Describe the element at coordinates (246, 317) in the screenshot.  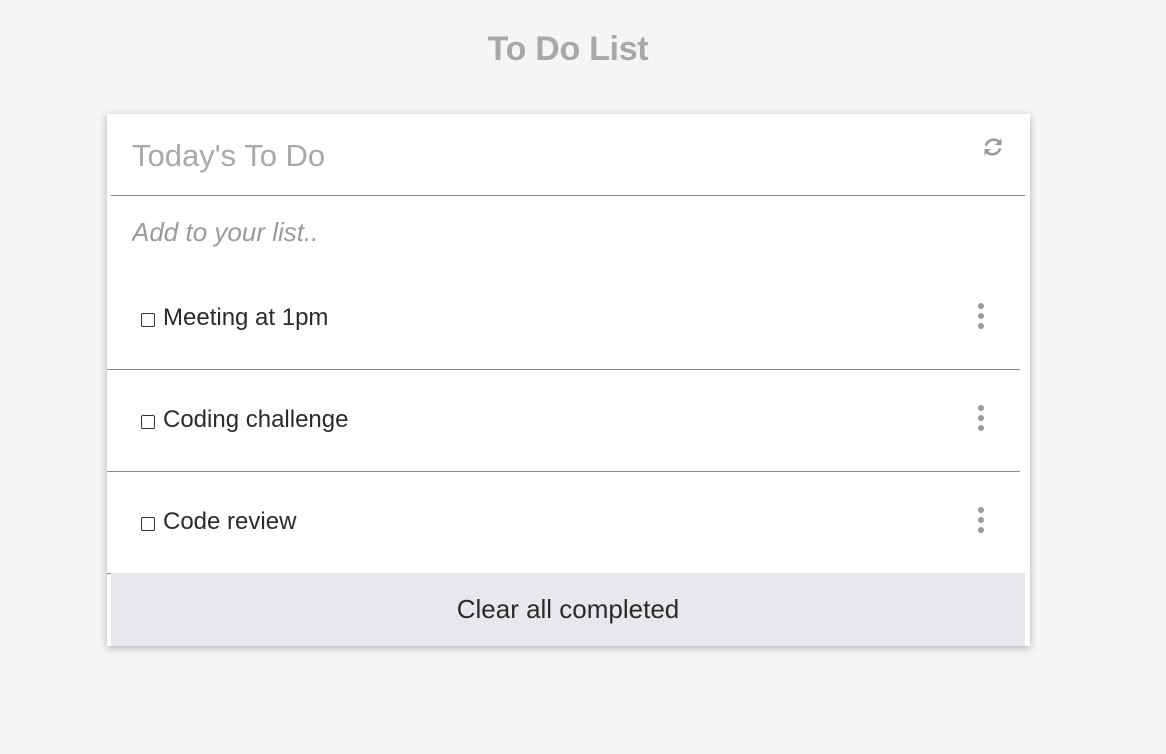
I see `todo-text: Meeting at 1pm` at that location.